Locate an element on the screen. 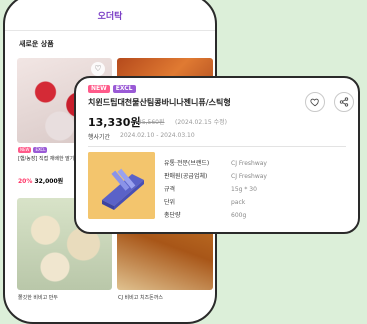 Image resolution: width=367 pixels, height=324 pixels. spec-value: 15g * 30 is located at coordinates (244, 189).